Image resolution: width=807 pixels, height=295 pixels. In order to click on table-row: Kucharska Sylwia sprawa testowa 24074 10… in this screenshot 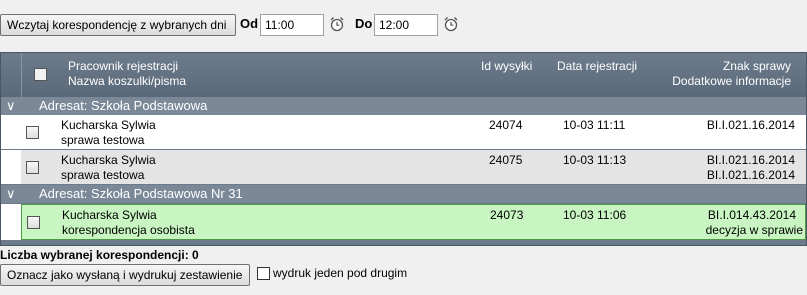, I will do `click(413, 132)`.